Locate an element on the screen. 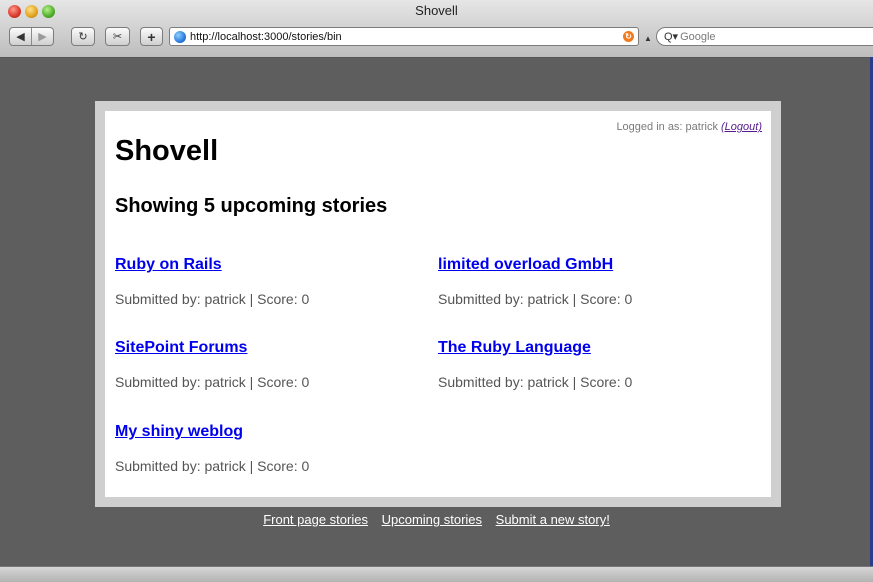 The width and height of the screenshot is (873, 582). story-link: limited overload GmbH is located at coordinates (525, 264).